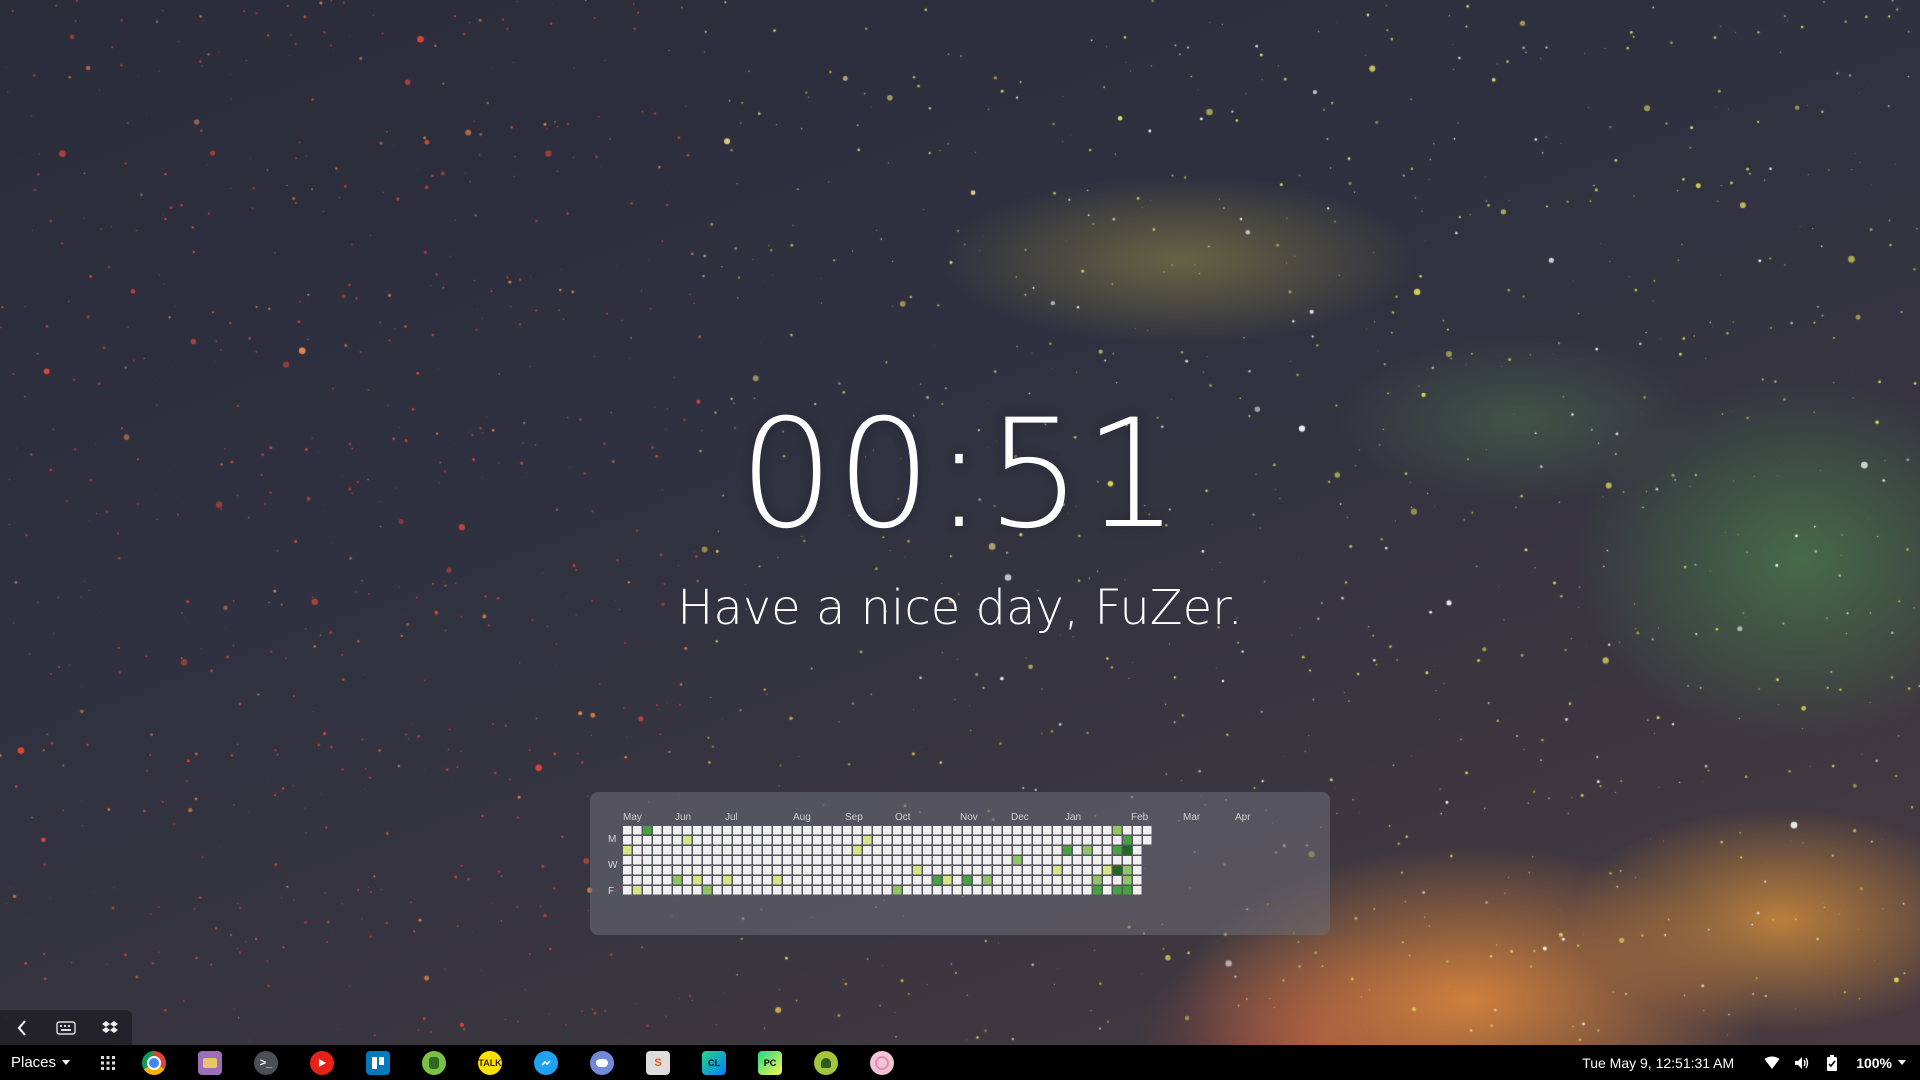 This screenshot has height=1080, width=1920. I want to click on chevron-down-icon, so click(1902, 1062).